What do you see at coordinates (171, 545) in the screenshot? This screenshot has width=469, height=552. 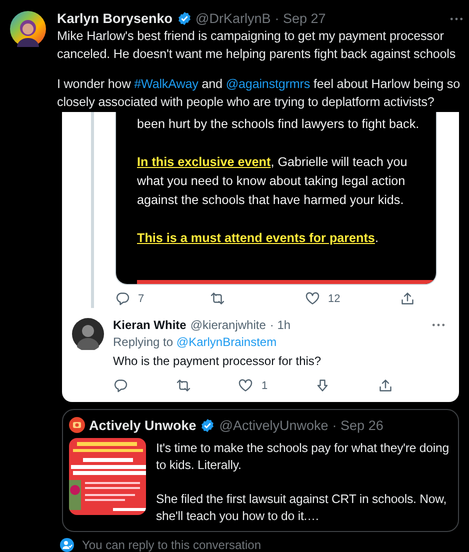 I see `reply-notice: You can reply to this conversation` at bounding box center [171, 545].